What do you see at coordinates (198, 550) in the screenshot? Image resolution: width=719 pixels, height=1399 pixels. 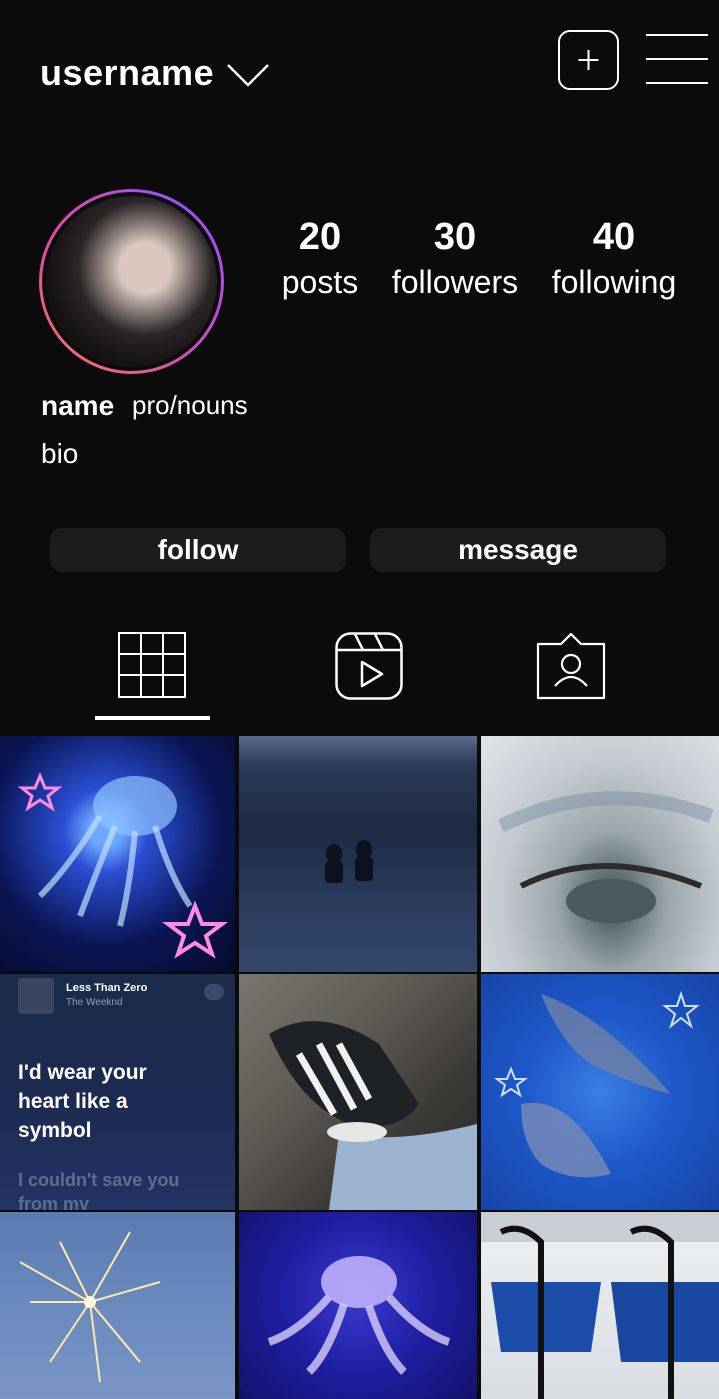 I see `follow-button: follow` at bounding box center [198, 550].